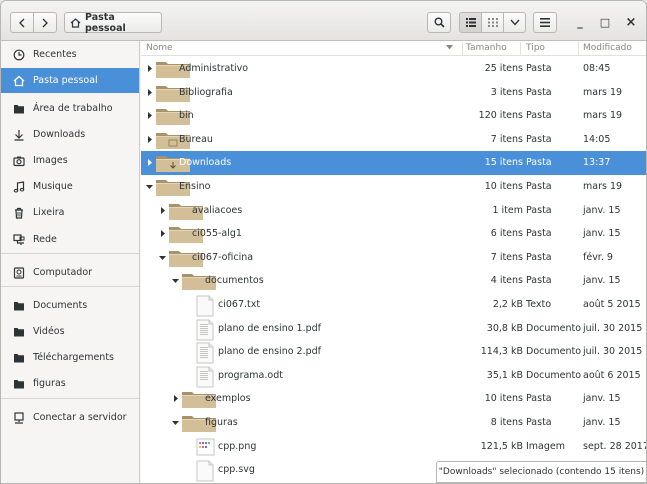  I want to click on trash-icon, so click(19, 213).